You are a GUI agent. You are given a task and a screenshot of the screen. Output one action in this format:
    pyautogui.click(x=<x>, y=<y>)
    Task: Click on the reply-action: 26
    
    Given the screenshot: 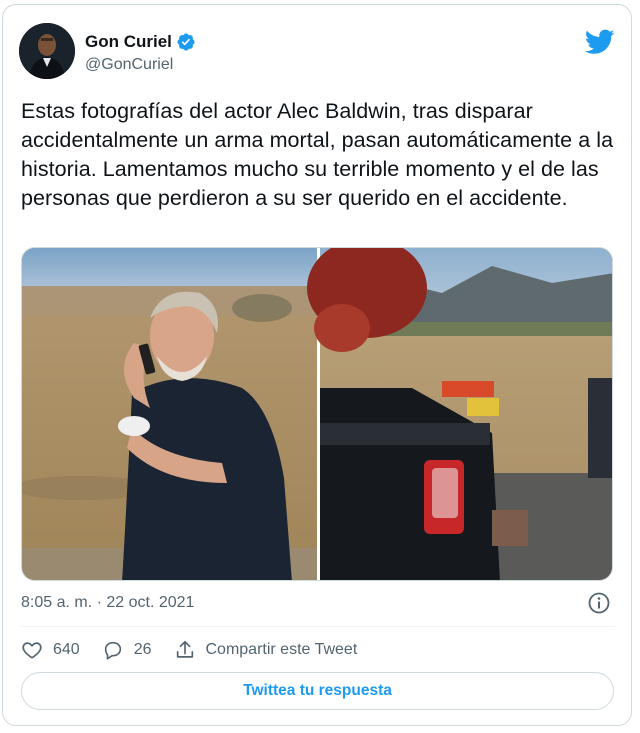 What is the action you would take?
    pyautogui.click(x=127, y=650)
    